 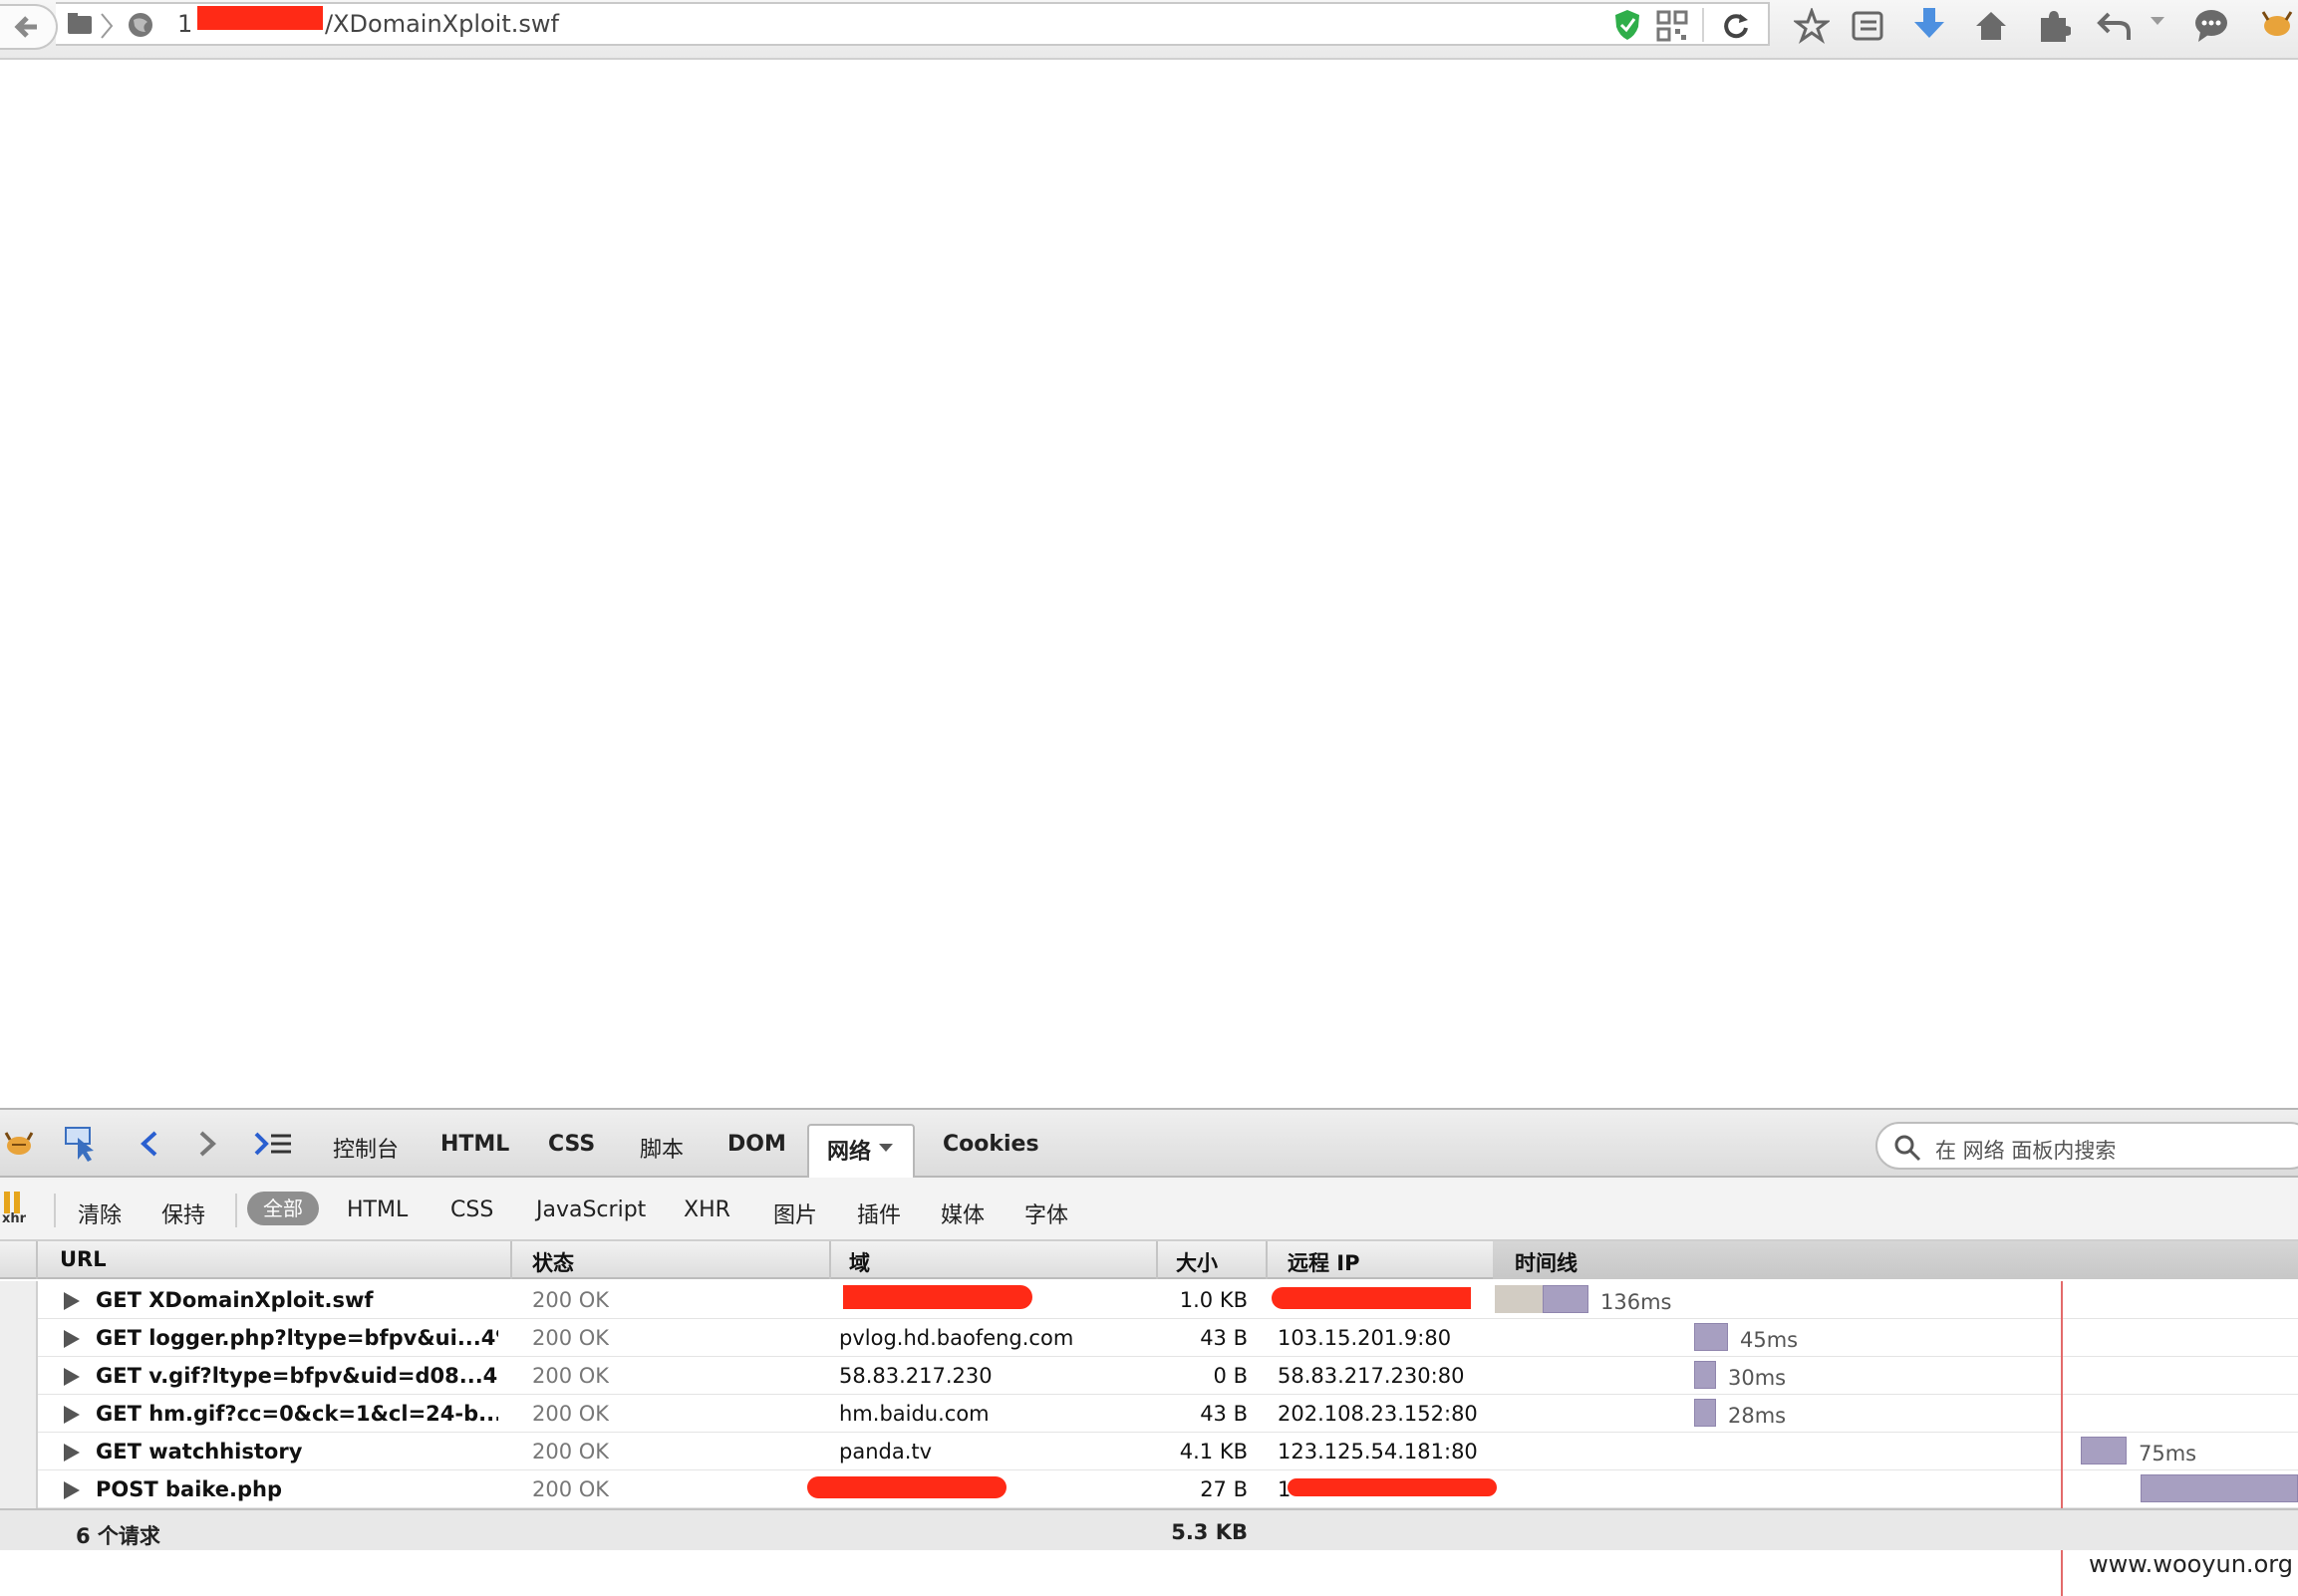 What do you see at coordinates (2211, 25) in the screenshot?
I see `chat-bubble-icon` at bounding box center [2211, 25].